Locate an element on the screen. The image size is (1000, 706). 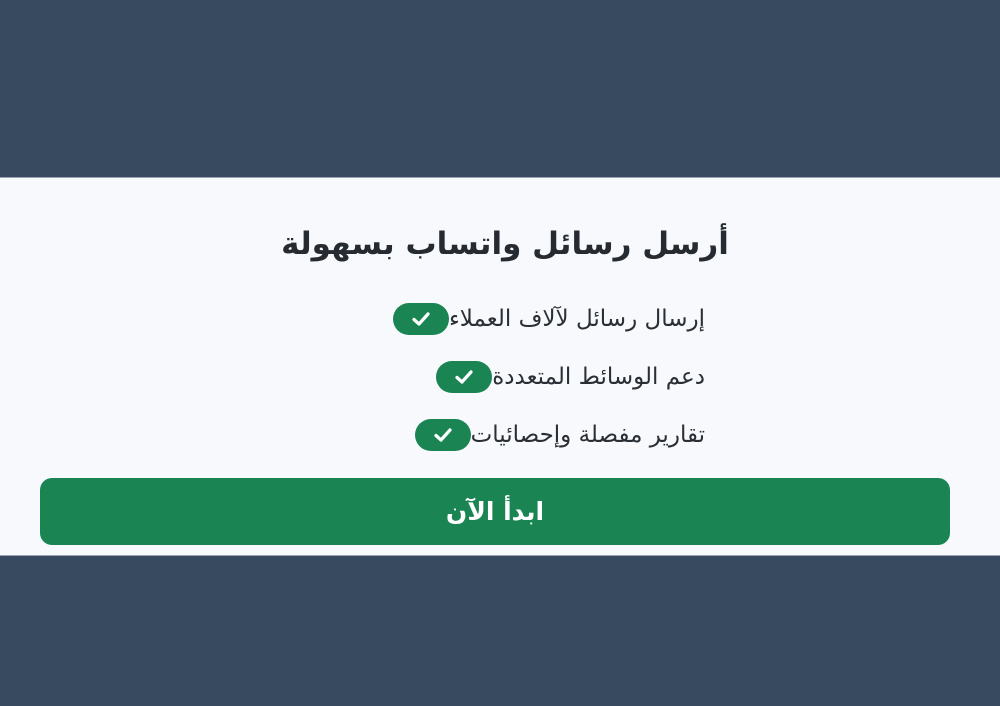
feature-row: دعم الوسائط المتعددة is located at coordinates (500, 377).